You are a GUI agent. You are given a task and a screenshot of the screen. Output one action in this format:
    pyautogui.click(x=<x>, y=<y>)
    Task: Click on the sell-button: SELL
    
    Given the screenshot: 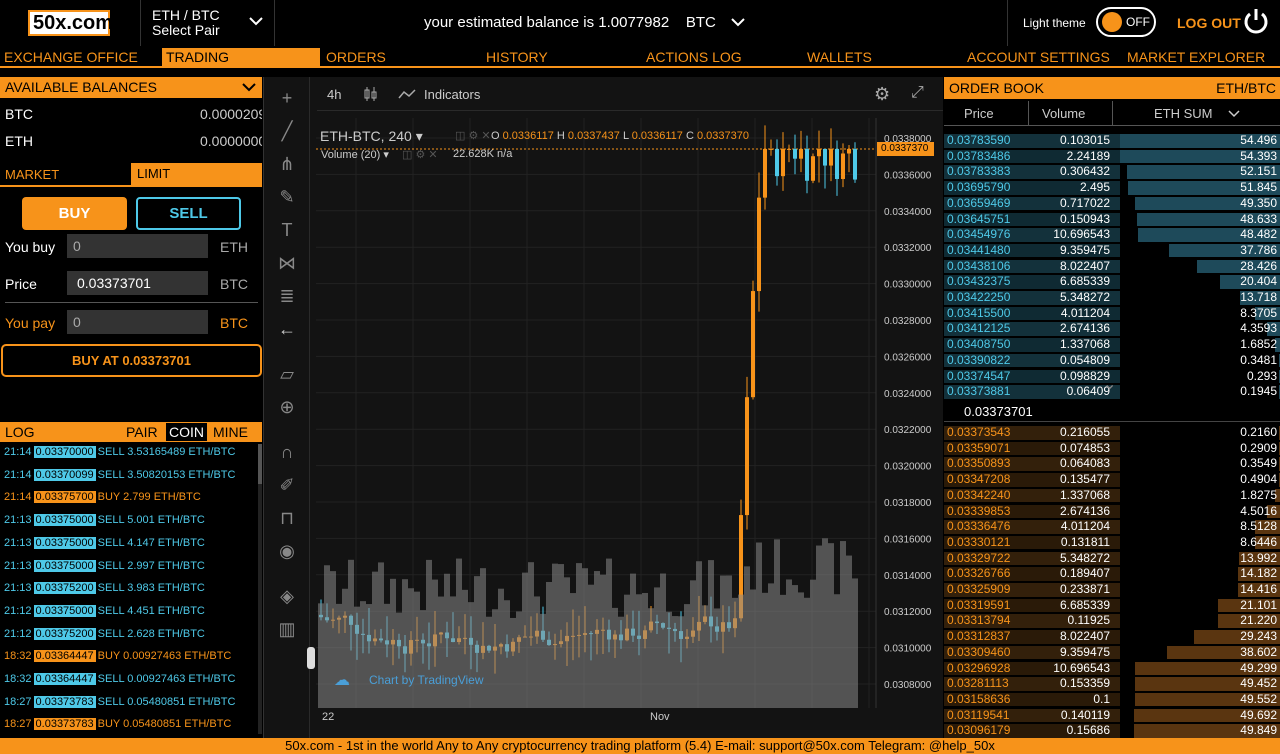 What is the action you would take?
    pyautogui.click(x=188, y=213)
    